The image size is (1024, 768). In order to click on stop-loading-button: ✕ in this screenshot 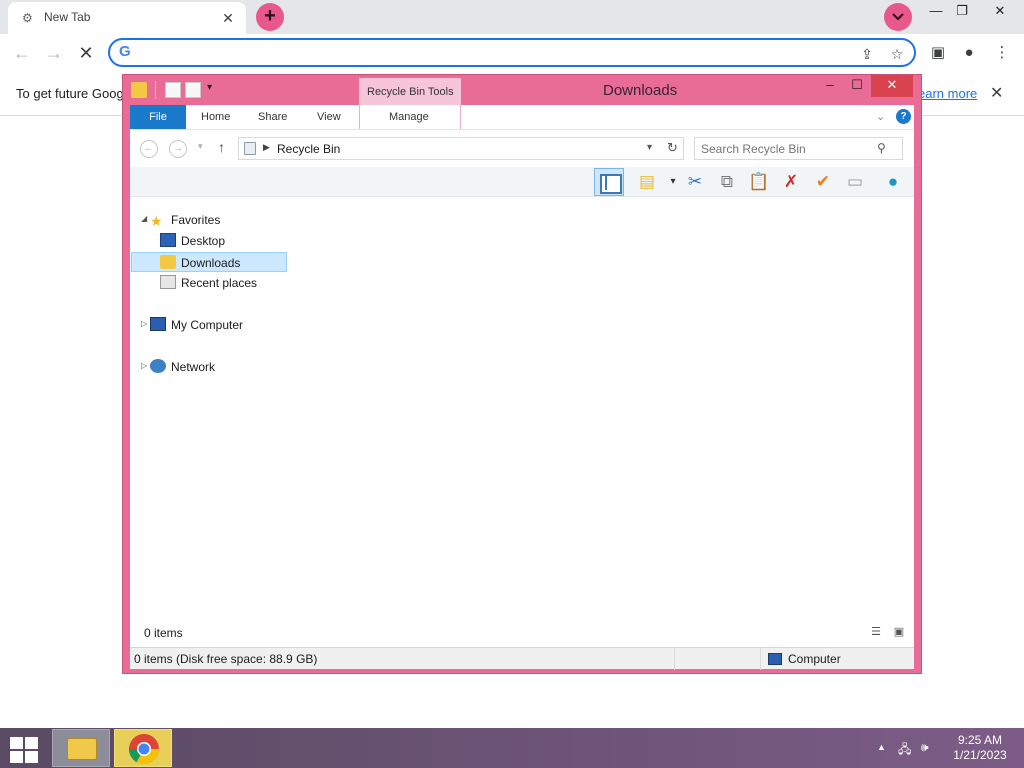, I will do `click(86, 53)`.